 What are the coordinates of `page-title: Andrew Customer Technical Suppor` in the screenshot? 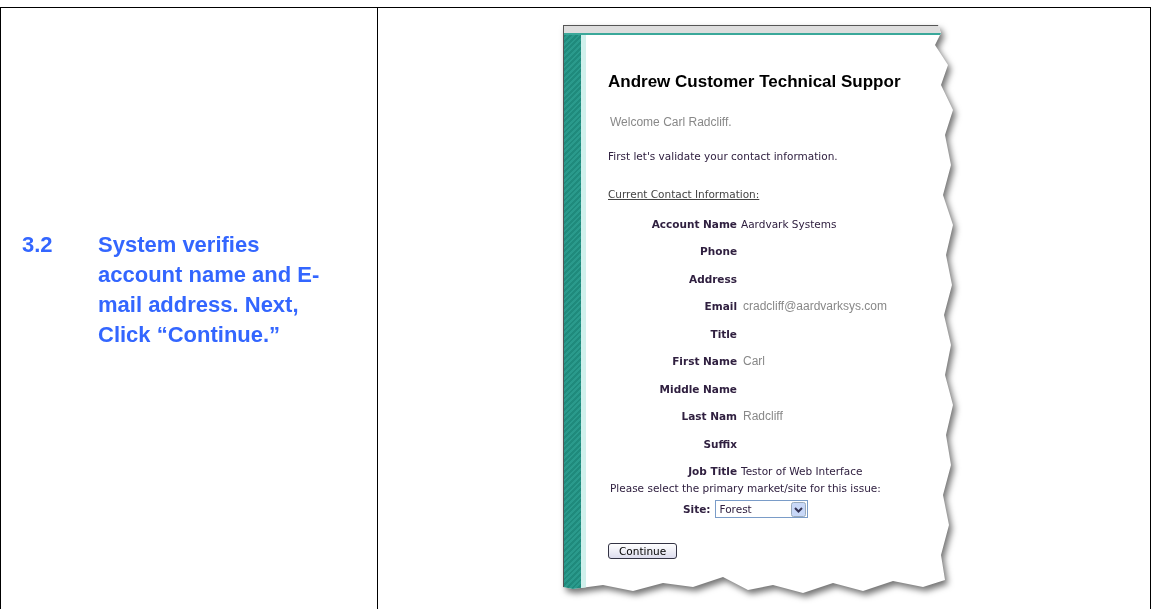 It's located at (754, 82).